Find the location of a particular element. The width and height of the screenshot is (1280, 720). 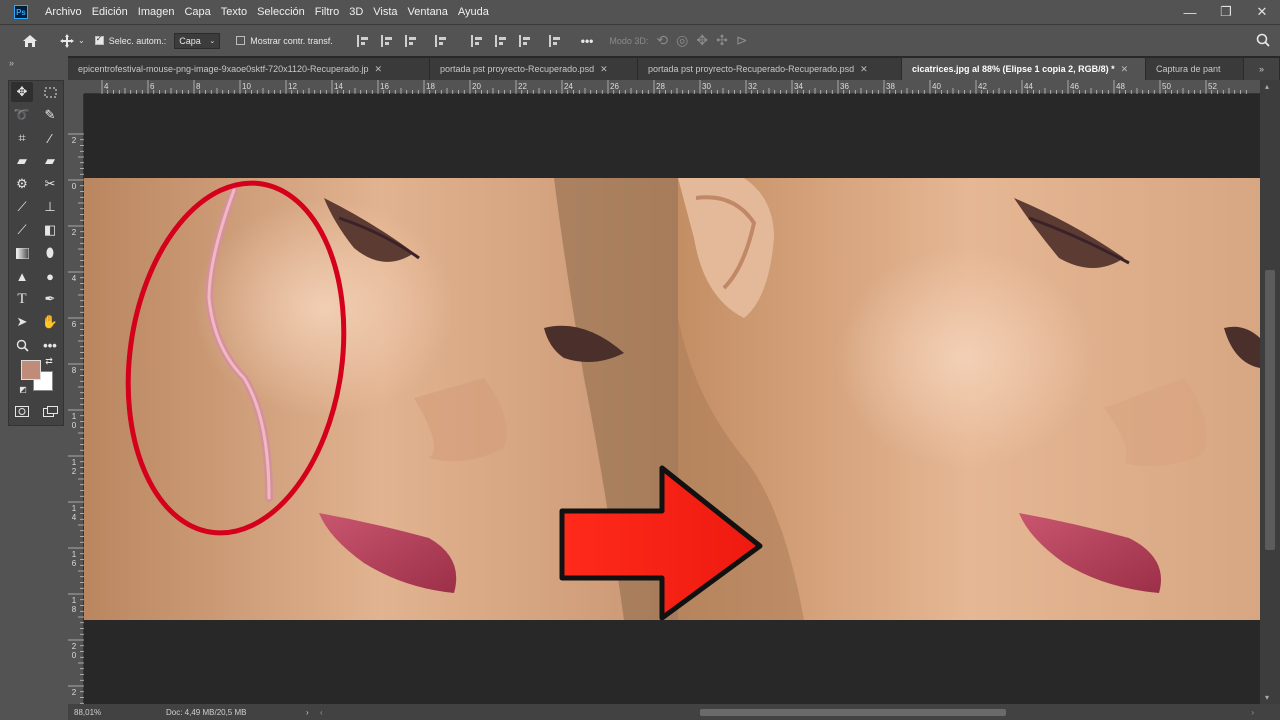

type-tool-icon: T is located at coordinates (22, 299).